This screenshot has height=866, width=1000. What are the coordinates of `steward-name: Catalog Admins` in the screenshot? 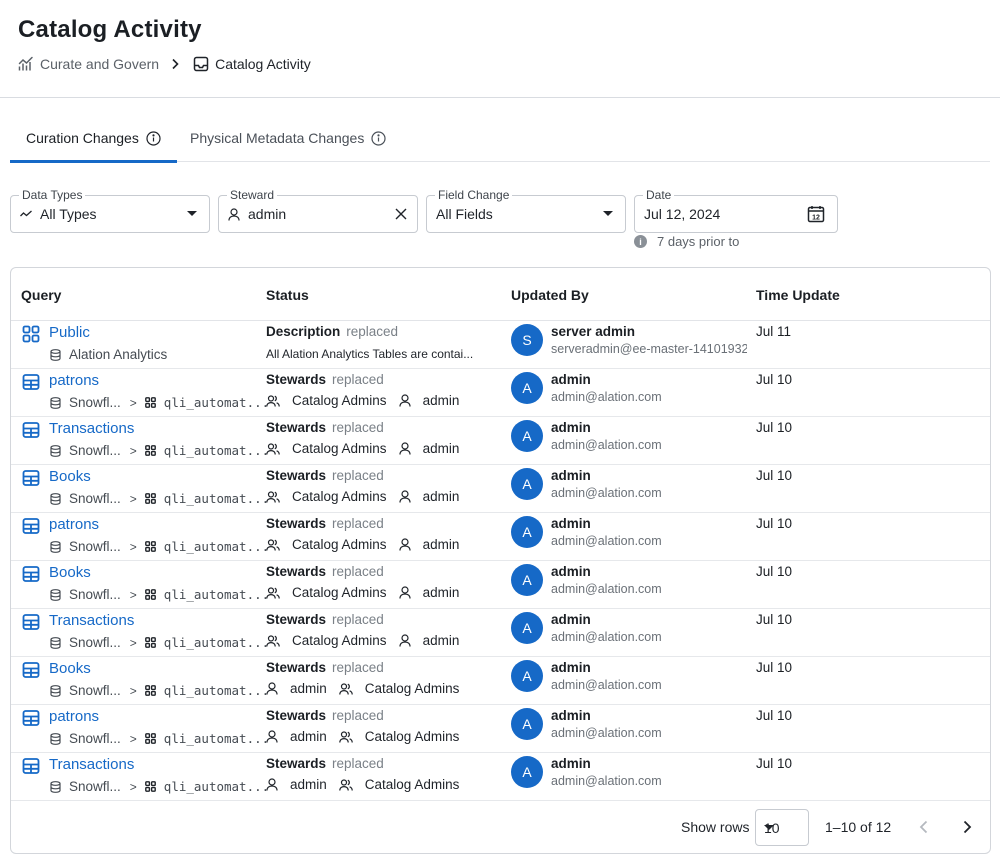 It's located at (339, 496).